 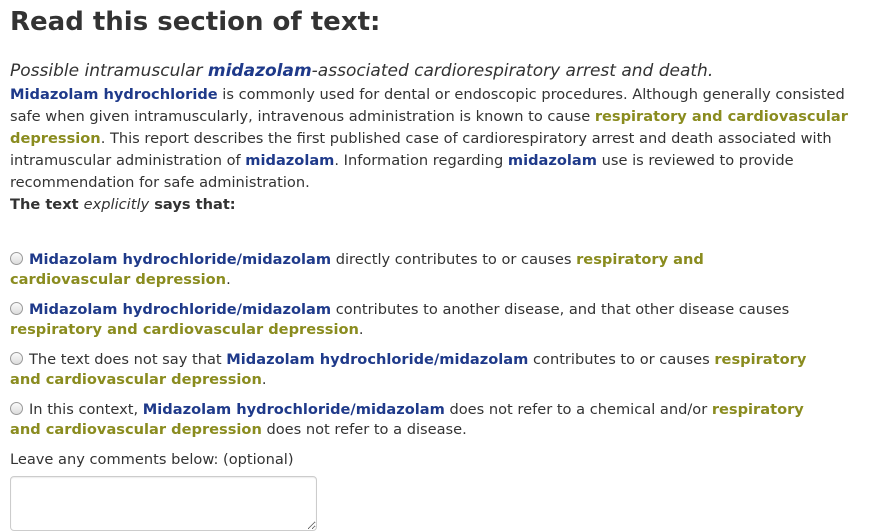 I want to click on abstract-text: . Information regarding, so click(x=421, y=160).